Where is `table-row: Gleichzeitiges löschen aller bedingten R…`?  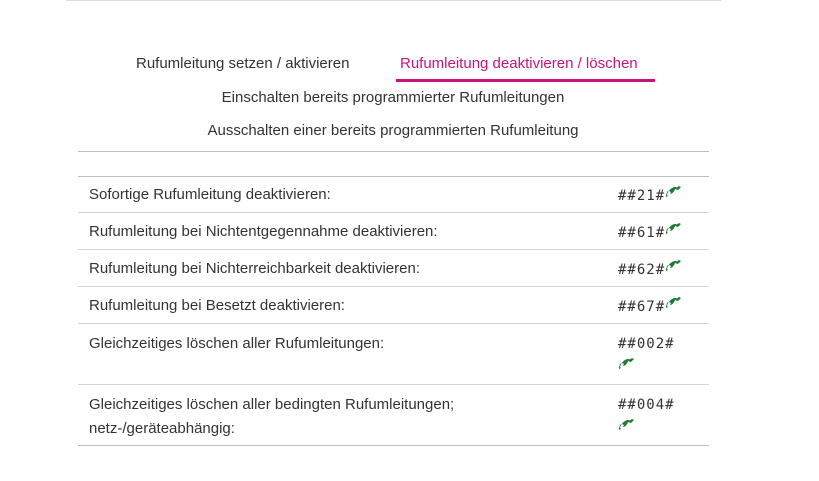 table-row: Gleichzeitiges löschen aller bedingten R… is located at coordinates (393, 415).